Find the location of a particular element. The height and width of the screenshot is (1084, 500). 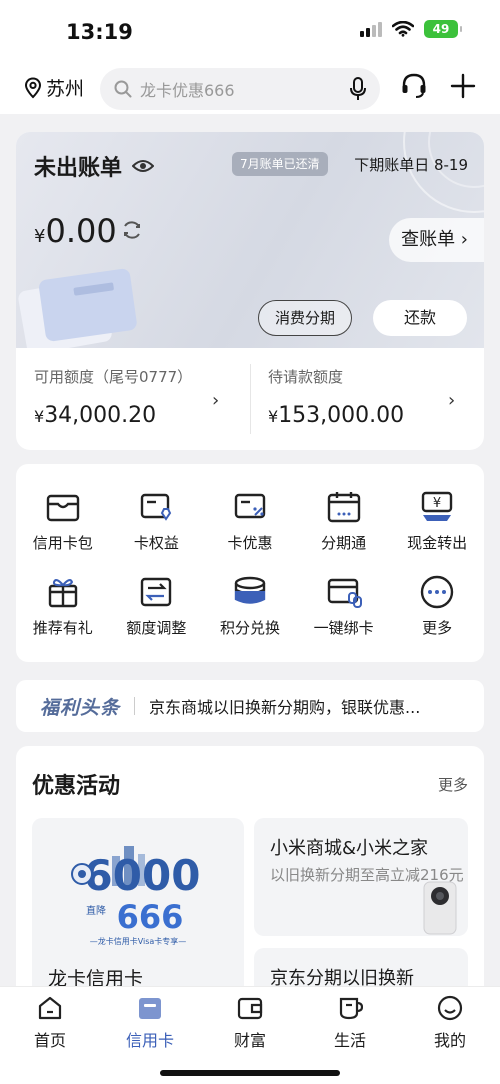

credit-card-icon is located at coordinates (150, 1008).